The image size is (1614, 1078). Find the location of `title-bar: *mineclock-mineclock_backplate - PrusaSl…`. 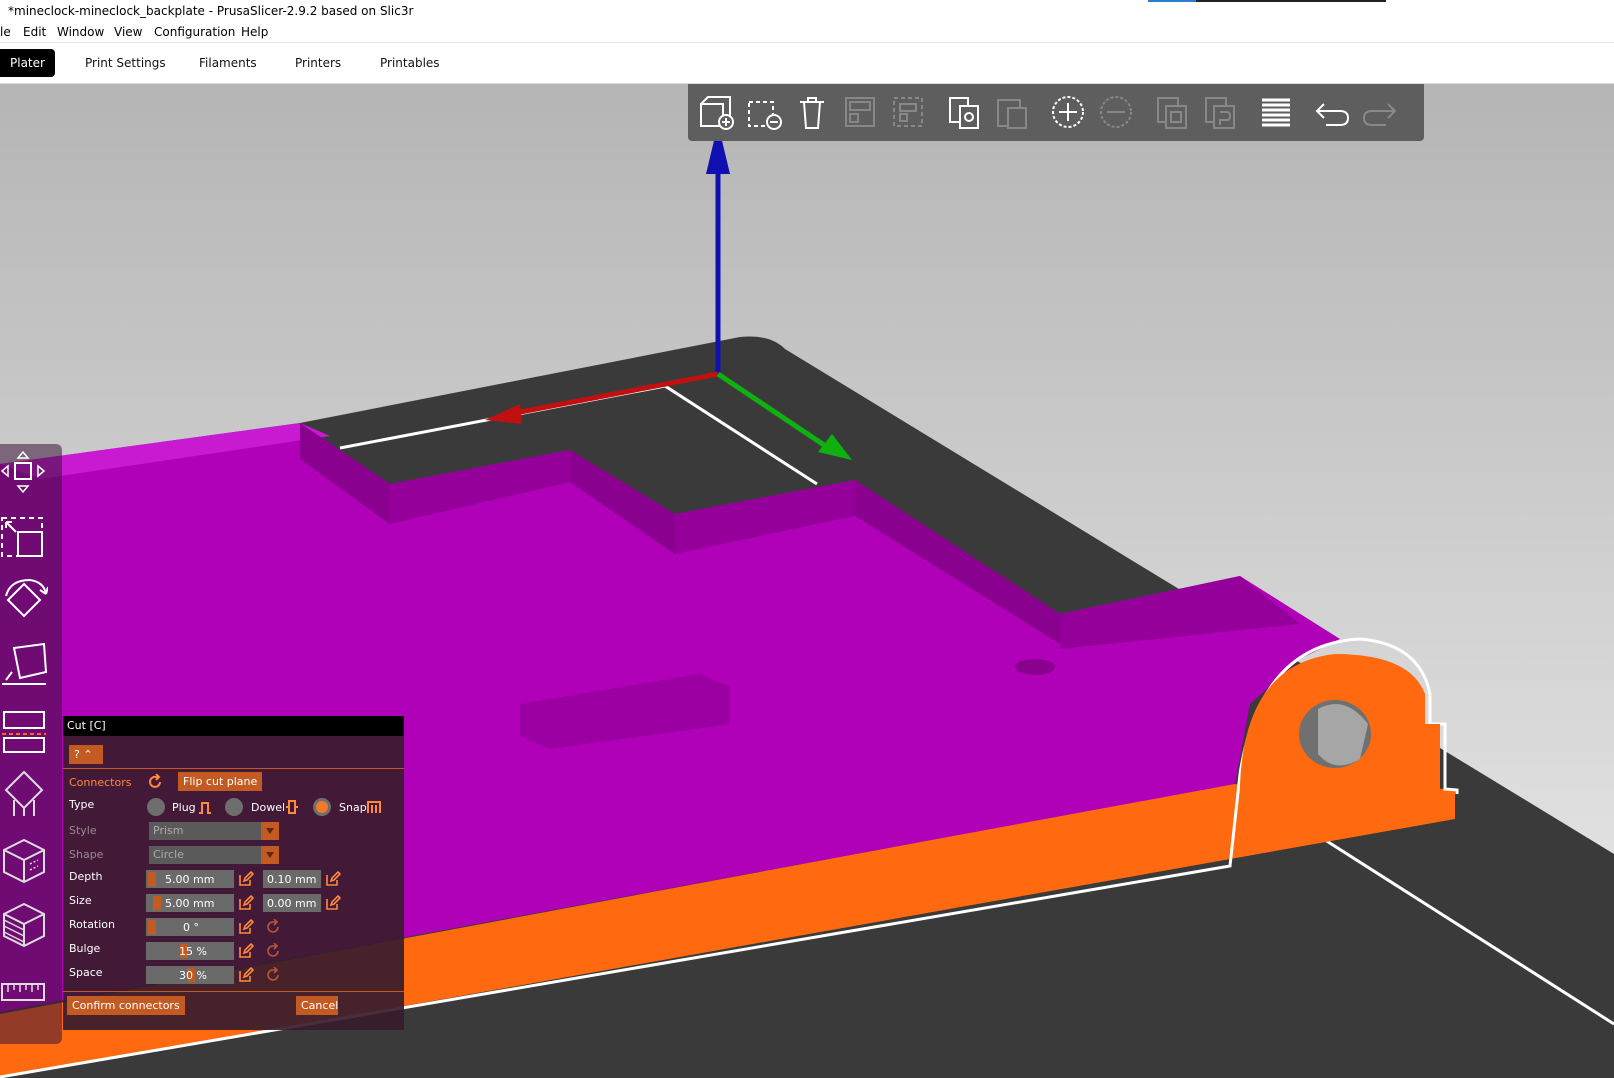

title-bar: *mineclock-mineclock_backplate - PrusaSl… is located at coordinates (807, 11).